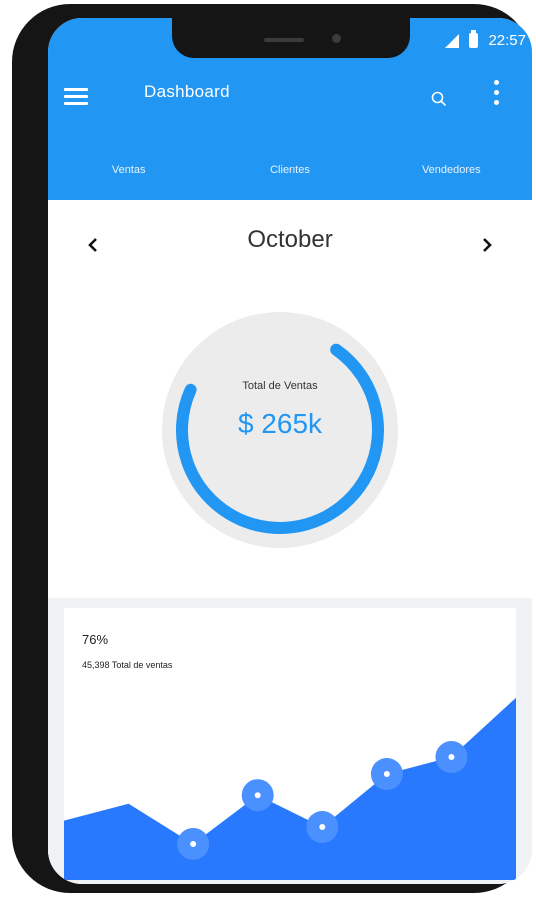  Describe the element at coordinates (336, 38) in the screenshot. I see `camera` at that location.